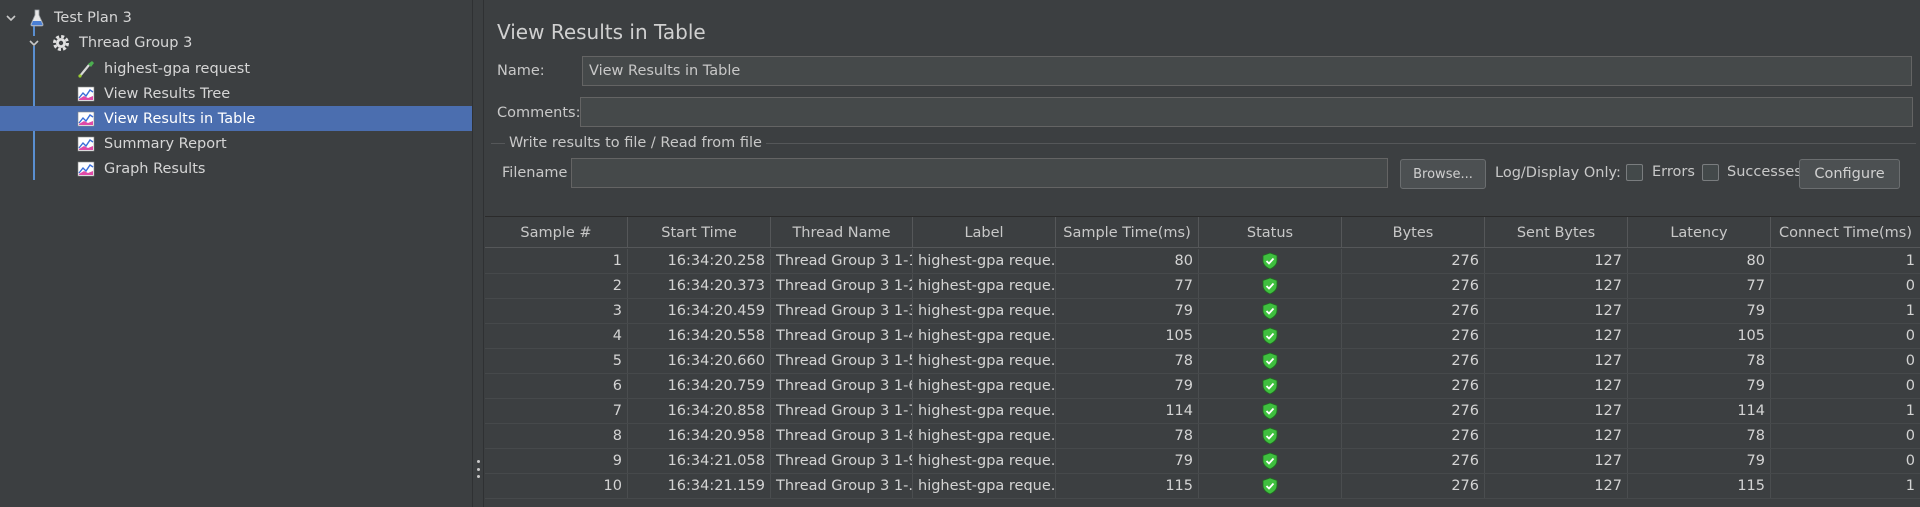 This screenshot has height=507, width=1920. Describe the element at coordinates (1127, 232) in the screenshot. I see `column-header-sample-time: Sample Time(ms)` at that location.